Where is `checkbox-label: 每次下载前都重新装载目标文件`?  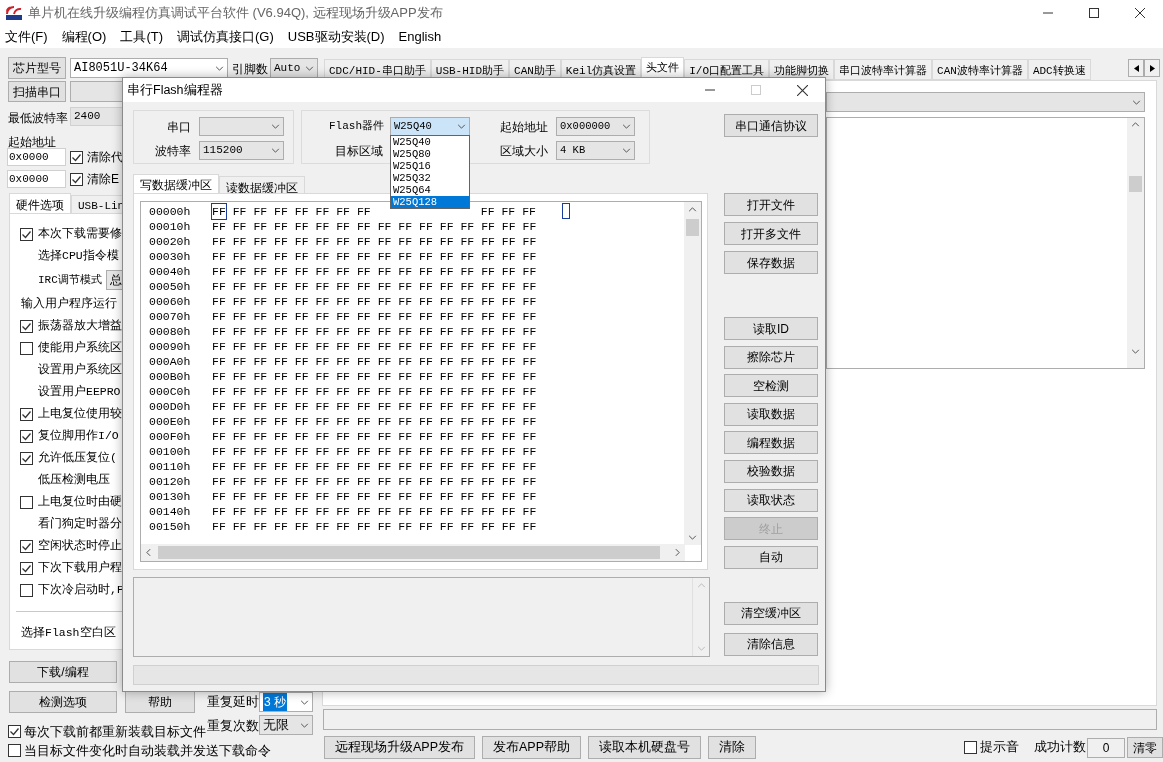 checkbox-label: 每次下载前都重新装载目标文件 is located at coordinates (115, 732).